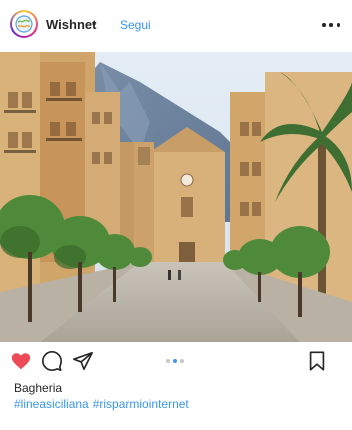 Image resolution: width=352 pixels, height=430 pixels. Describe the element at coordinates (331, 25) in the screenshot. I see `more-options-icon` at that location.